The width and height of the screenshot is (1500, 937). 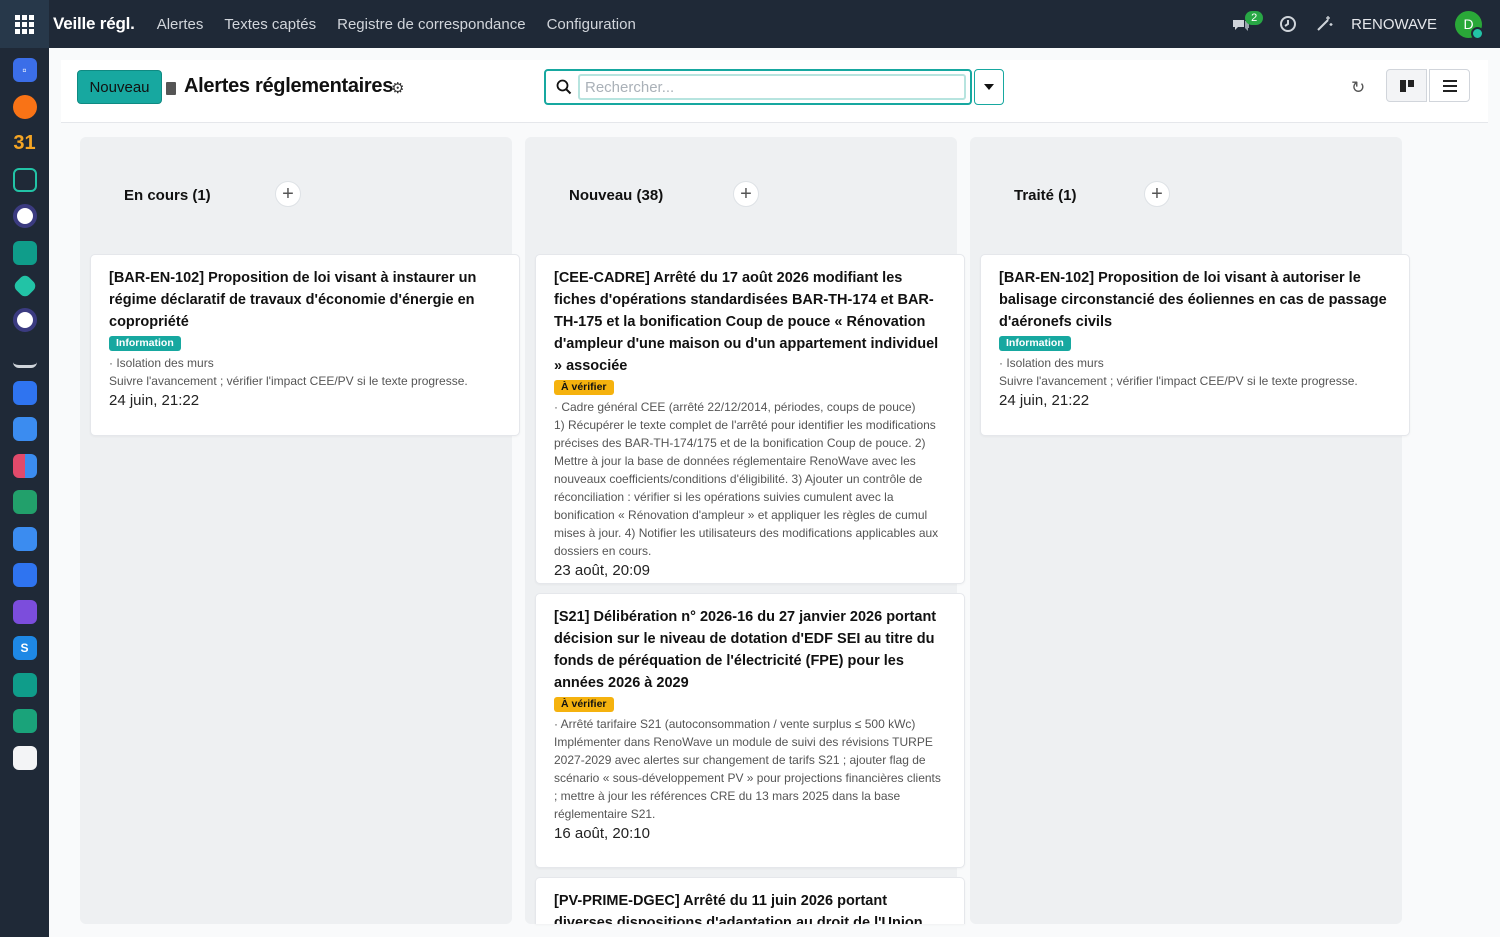 I want to click on dock-app-16-icon, so click(x=24, y=611).